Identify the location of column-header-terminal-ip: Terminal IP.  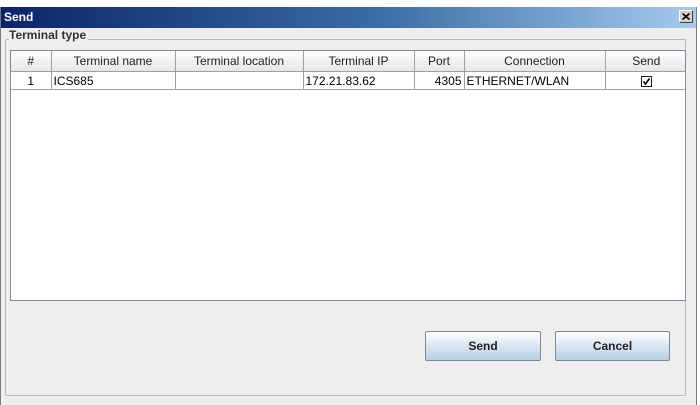
(358, 61).